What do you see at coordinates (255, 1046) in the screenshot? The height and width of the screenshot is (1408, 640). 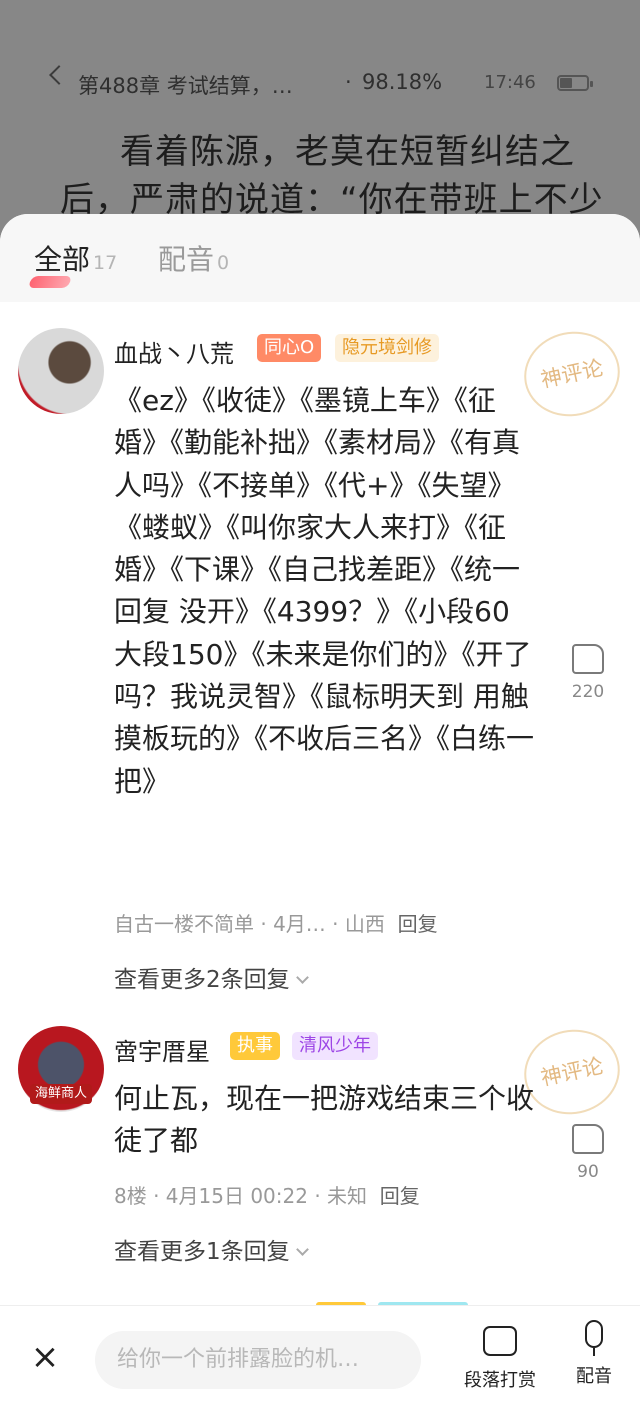 I see `role-badge: 执事` at bounding box center [255, 1046].